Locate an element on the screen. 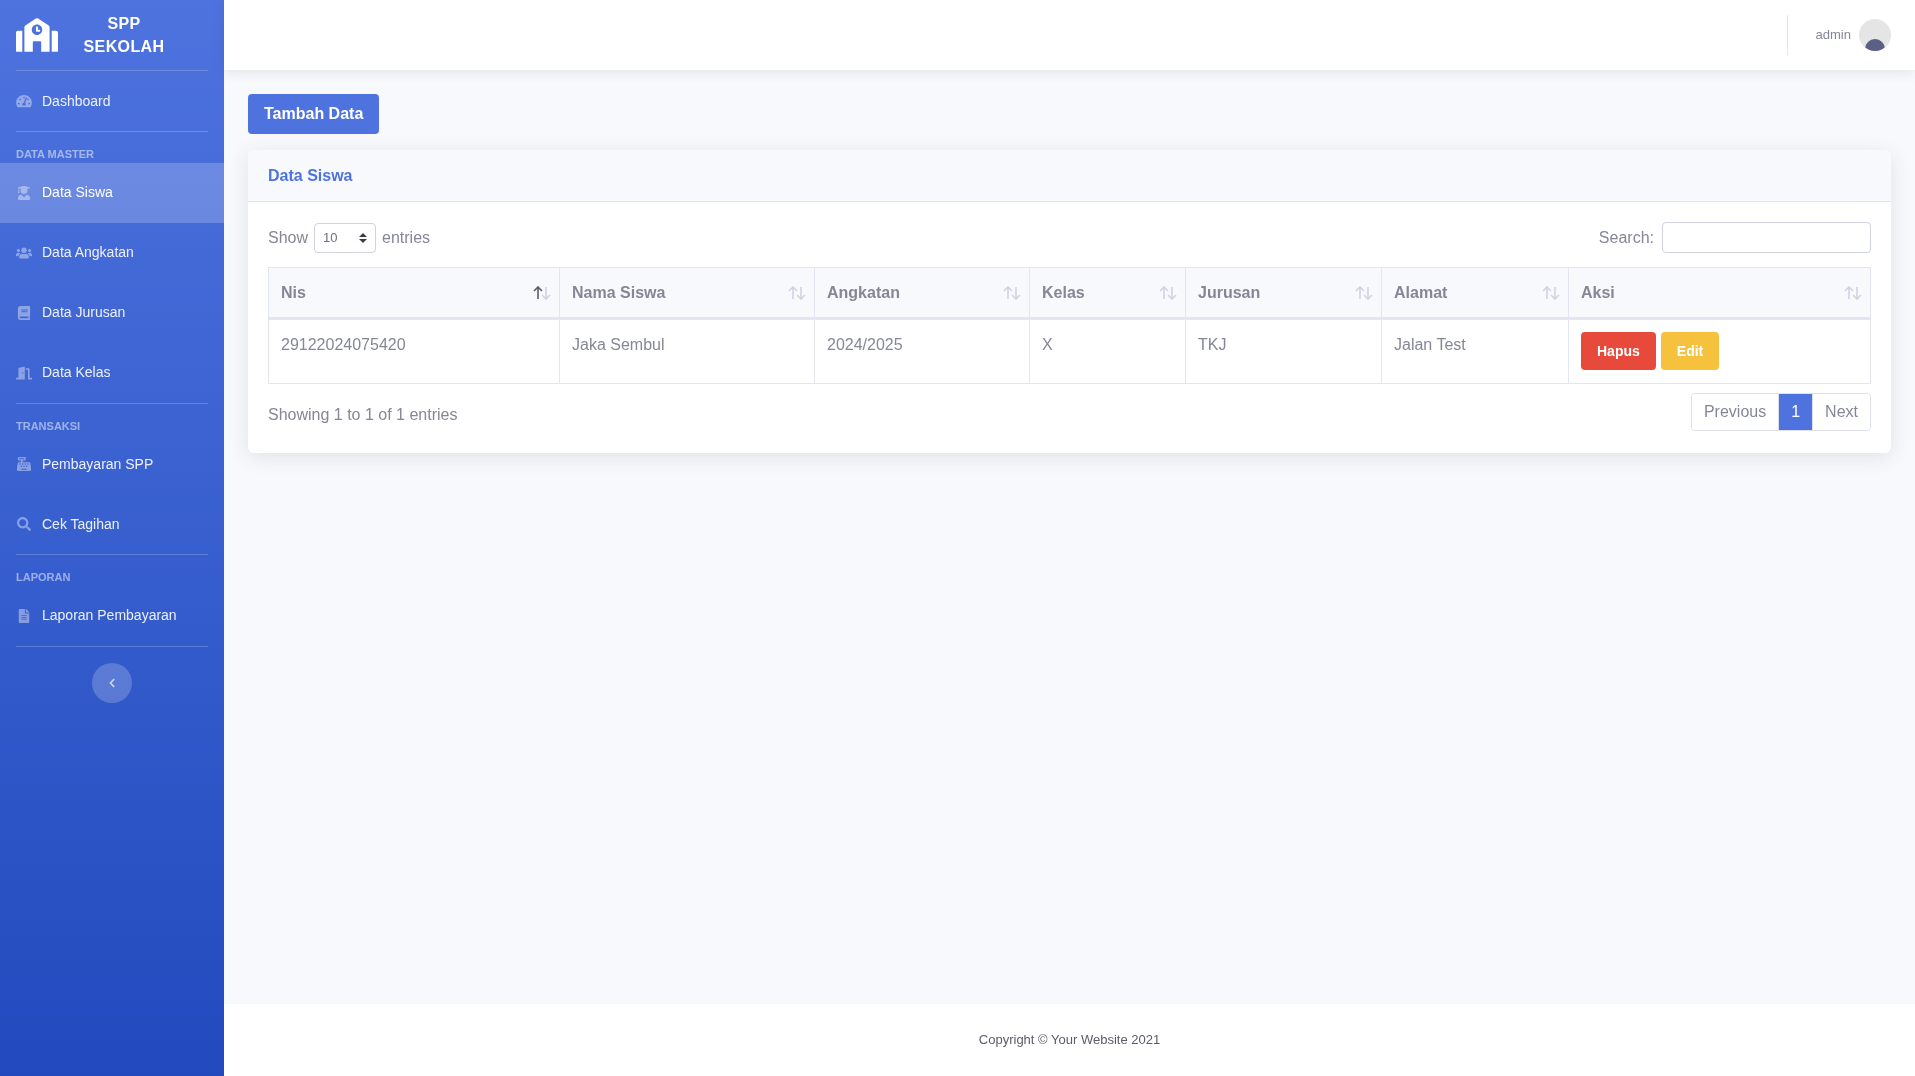 This screenshot has width=1915, height=1076. sidebar-item: Laporan Pembayaran is located at coordinates (112, 615).